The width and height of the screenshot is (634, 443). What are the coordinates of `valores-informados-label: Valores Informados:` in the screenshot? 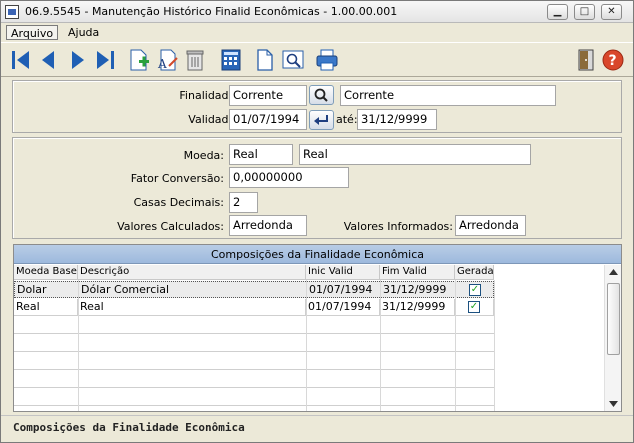 It's located at (398, 226).